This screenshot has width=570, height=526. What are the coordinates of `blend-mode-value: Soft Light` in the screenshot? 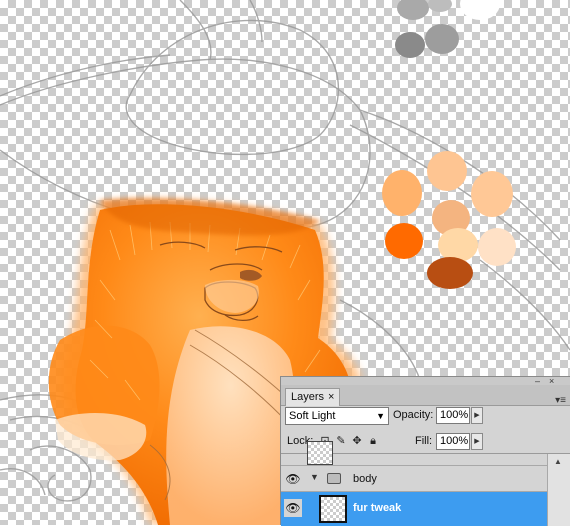 It's located at (312, 416).